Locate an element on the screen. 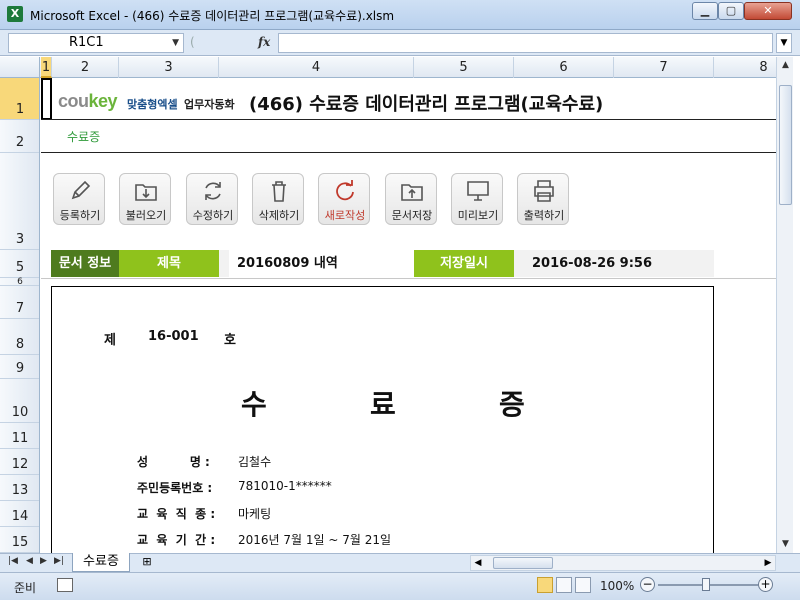 This screenshot has height=600, width=800. row-header: 2 is located at coordinates (19, 136).